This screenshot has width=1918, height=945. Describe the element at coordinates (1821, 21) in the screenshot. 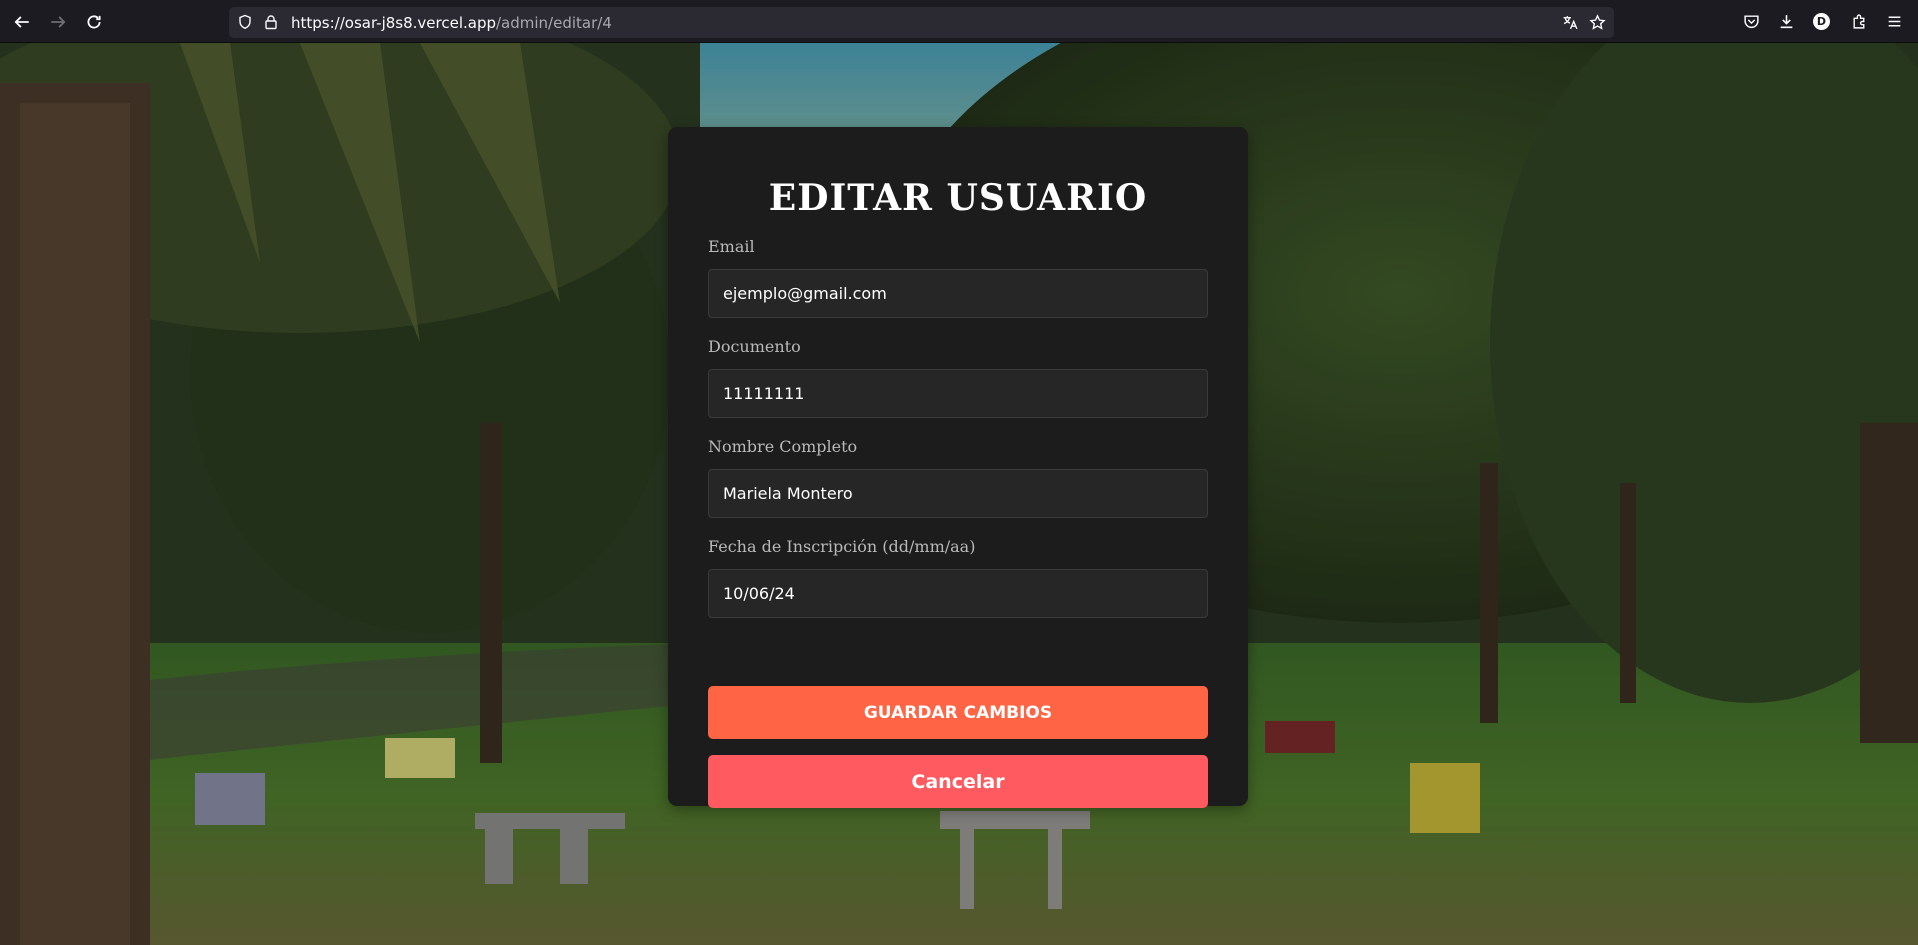

I see `profile-avatar: D` at that location.